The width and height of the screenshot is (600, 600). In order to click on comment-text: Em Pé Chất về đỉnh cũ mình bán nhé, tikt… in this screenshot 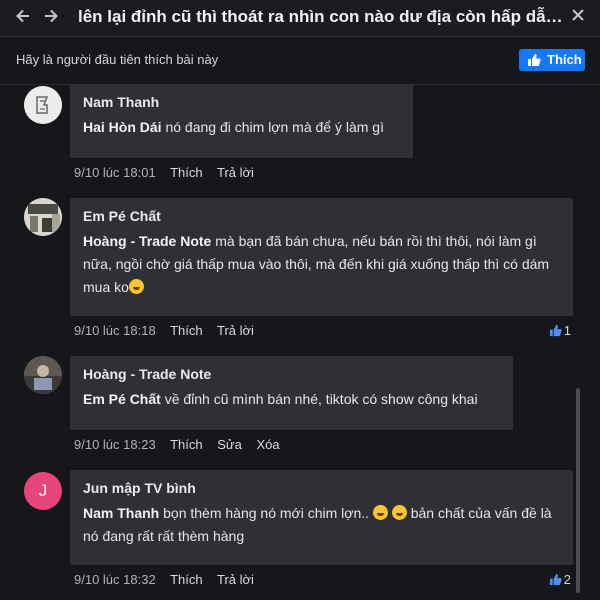, I will do `click(291, 399)`.